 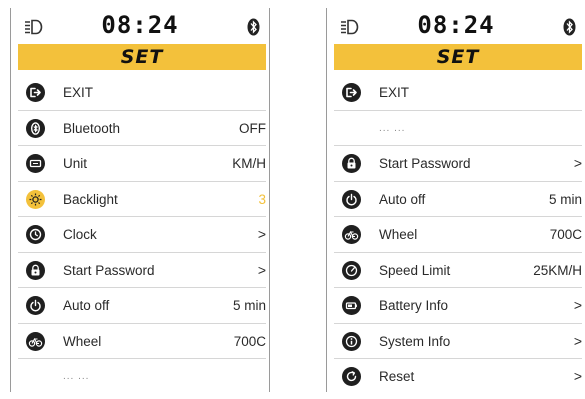 What do you see at coordinates (75, 163) in the screenshot?
I see `menu-item-label: Unit` at bounding box center [75, 163].